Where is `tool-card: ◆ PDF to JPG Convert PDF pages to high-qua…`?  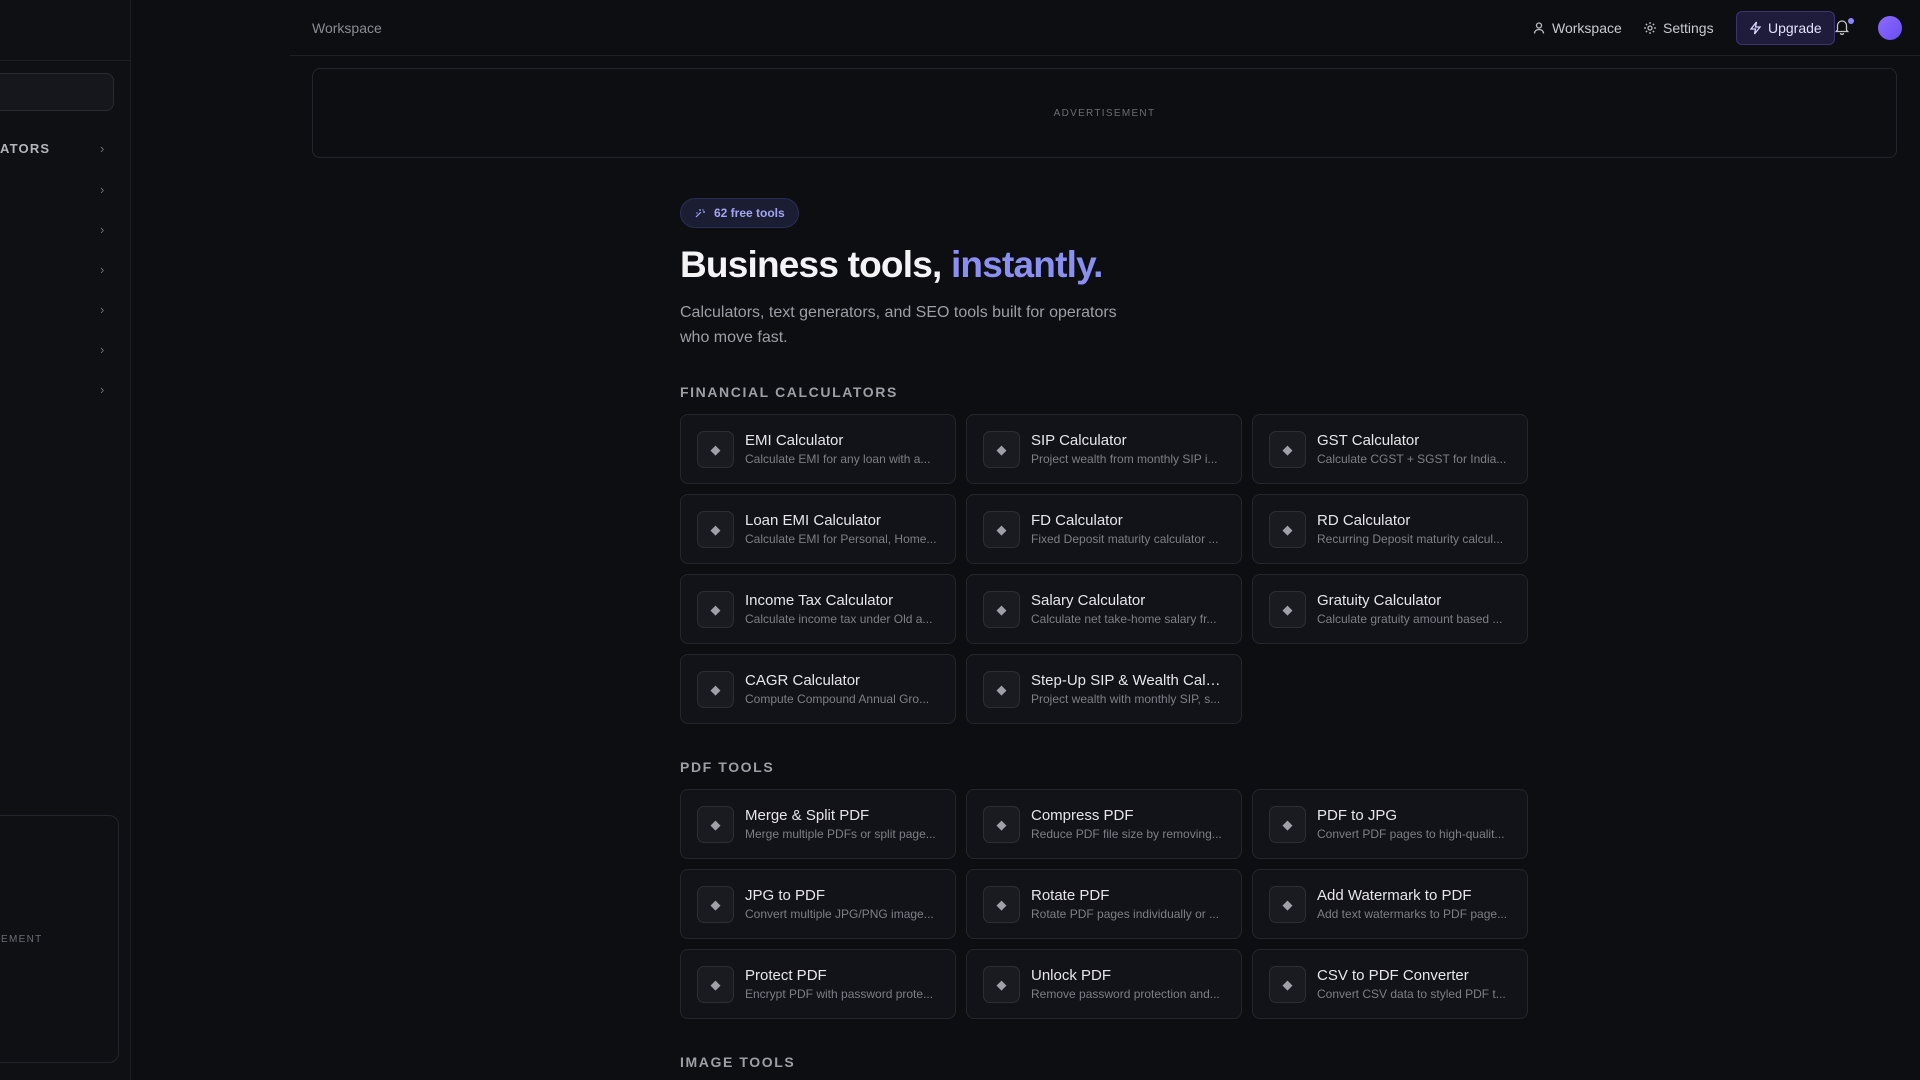
tool-card: ◆ PDF to JPG Convert PDF pages to high-qua… is located at coordinates (1390, 824).